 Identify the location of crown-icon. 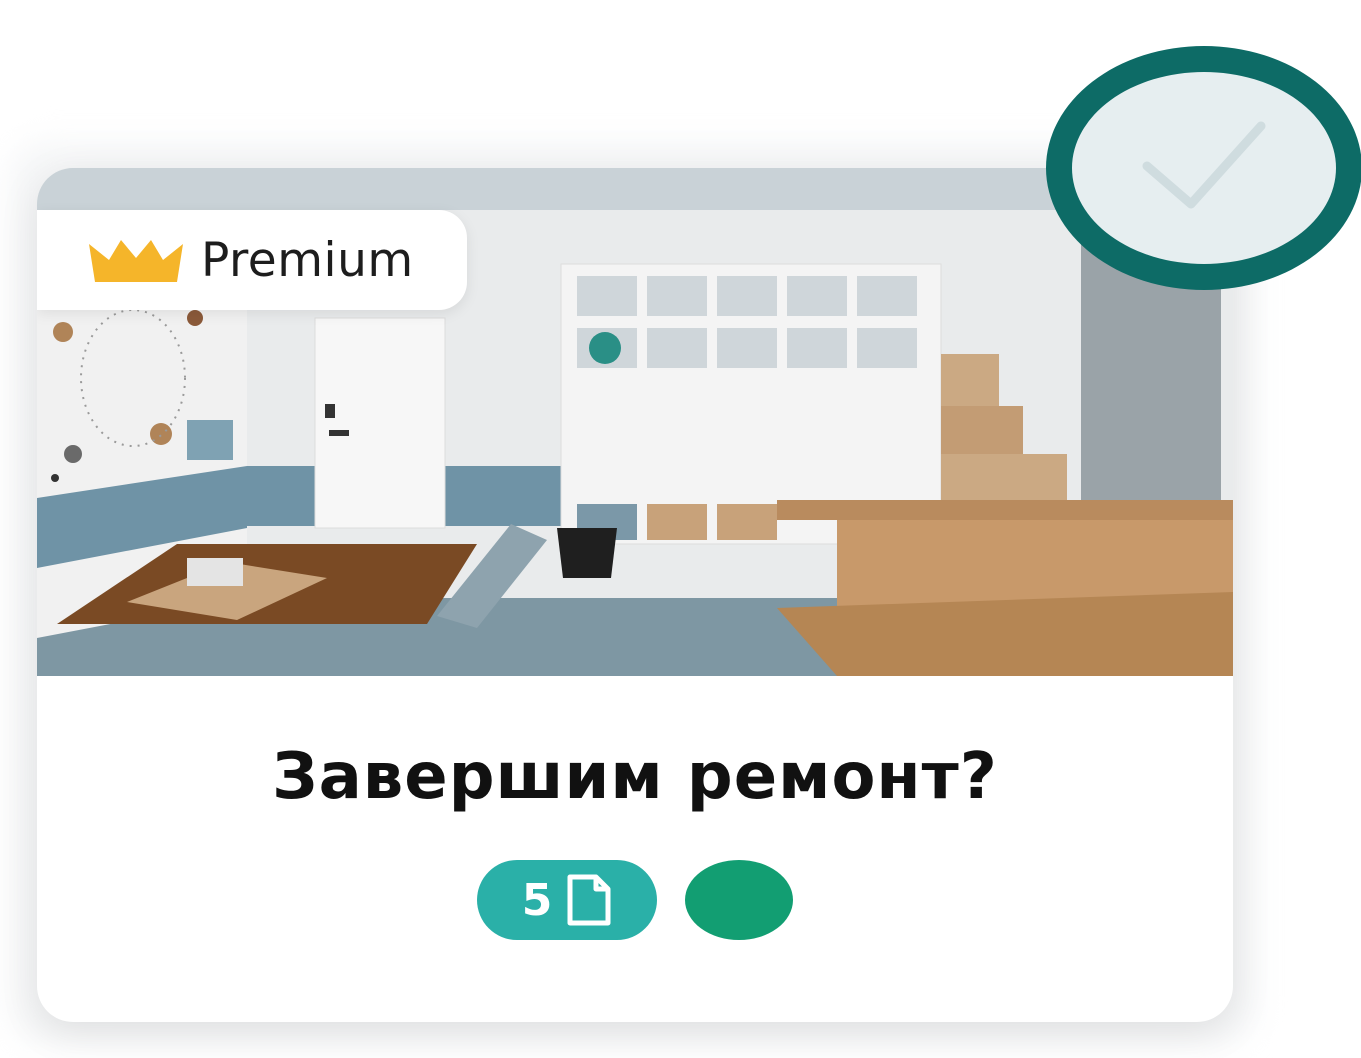
(136, 261).